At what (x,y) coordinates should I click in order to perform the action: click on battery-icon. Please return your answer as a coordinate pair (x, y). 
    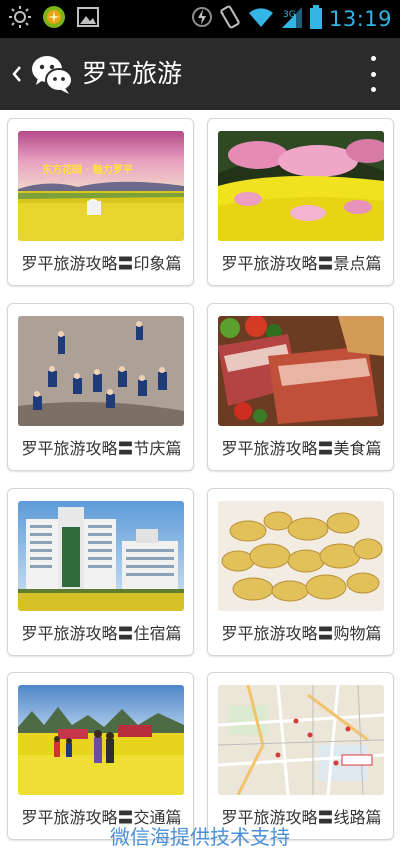
    Looking at the image, I should click on (315, 19).